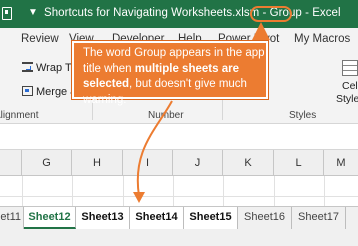  What do you see at coordinates (211, 218) in the screenshot?
I see `sheet-tab-sheet15: Sheet15` at bounding box center [211, 218].